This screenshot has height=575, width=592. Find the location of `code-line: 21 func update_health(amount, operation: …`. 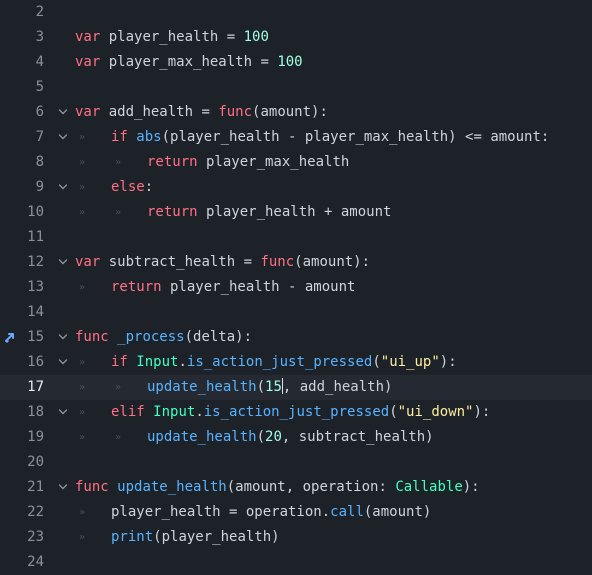

code-line: 21 func update_health(amount, operation: … is located at coordinates (296, 487).